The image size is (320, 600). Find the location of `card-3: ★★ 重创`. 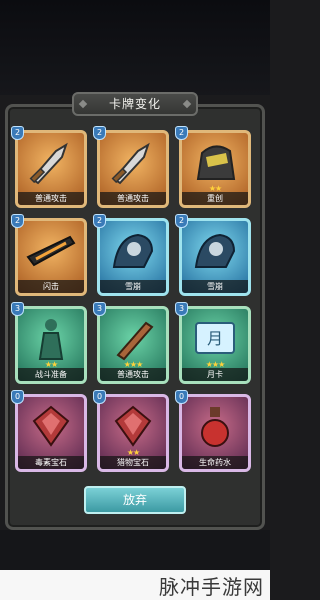

card-3: ★★ 重创 is located at coordinates (215, 169).